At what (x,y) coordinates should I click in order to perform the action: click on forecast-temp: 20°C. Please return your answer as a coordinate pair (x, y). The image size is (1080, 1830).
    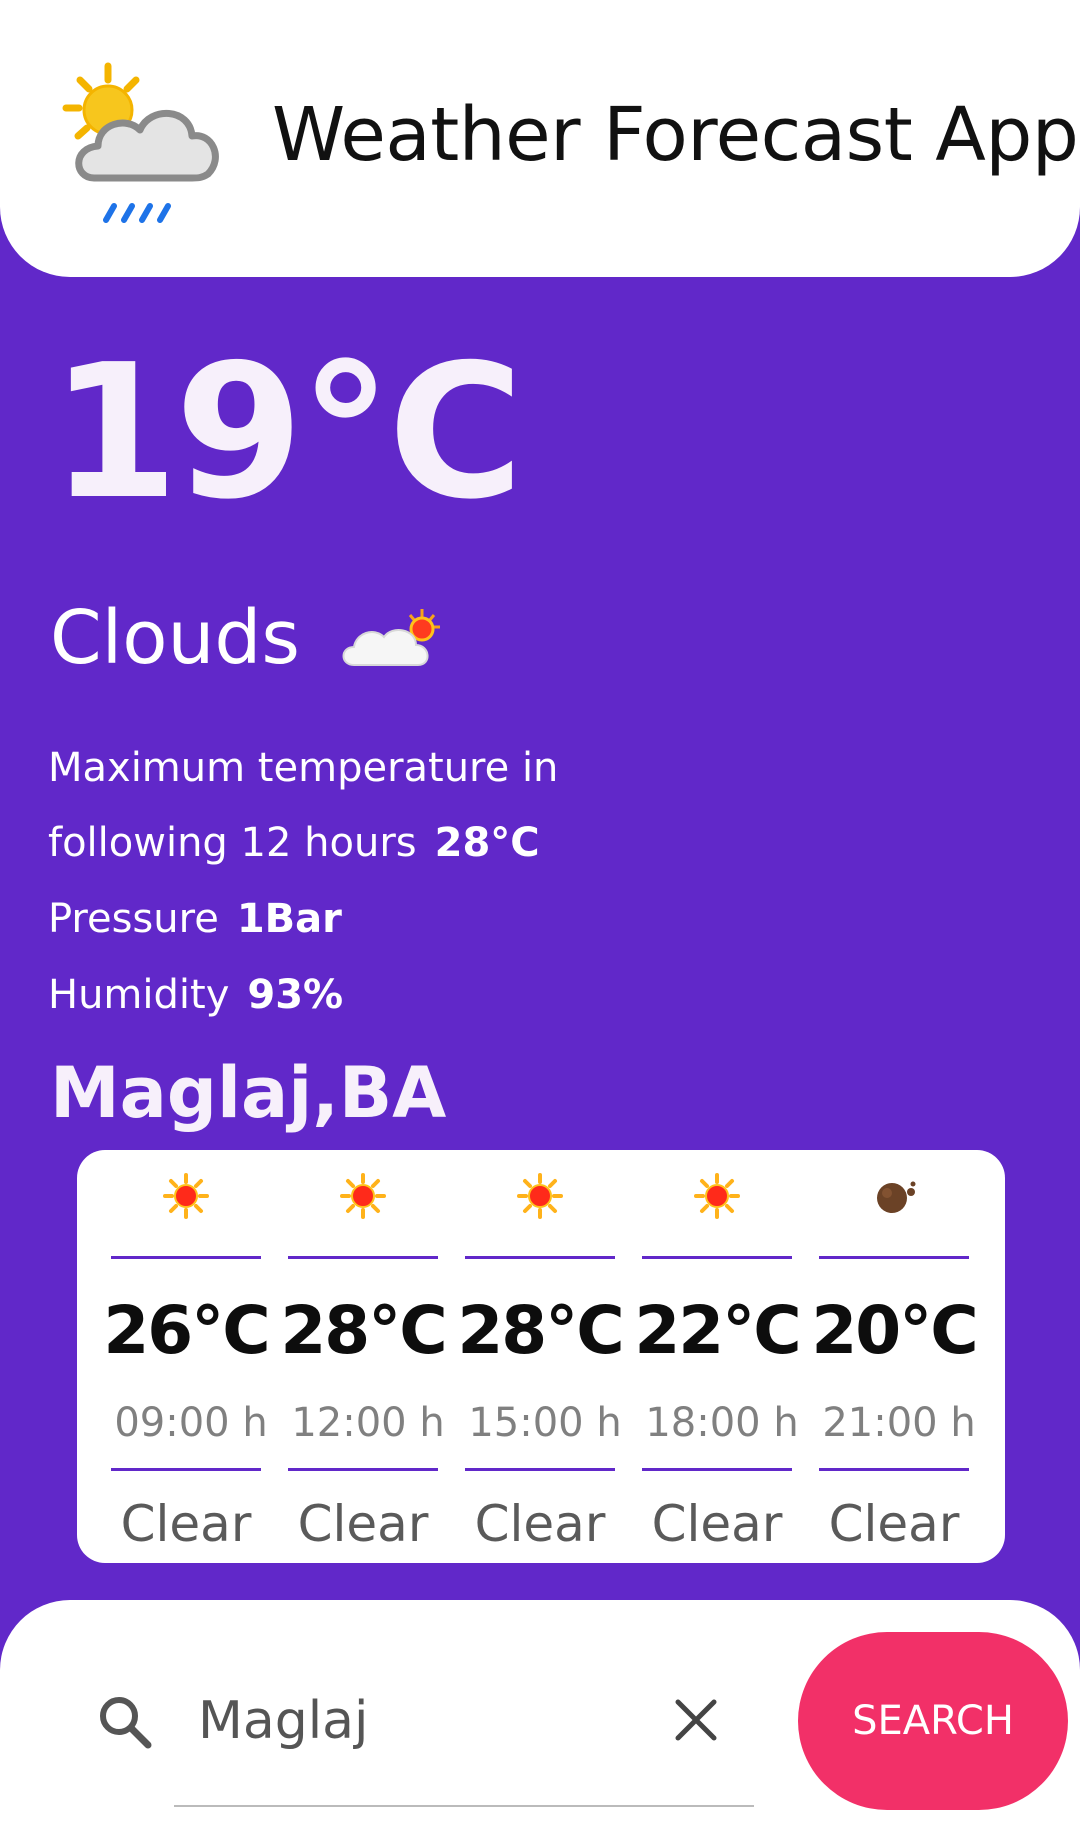
    Looking at the image, I should click on (894, 1330).